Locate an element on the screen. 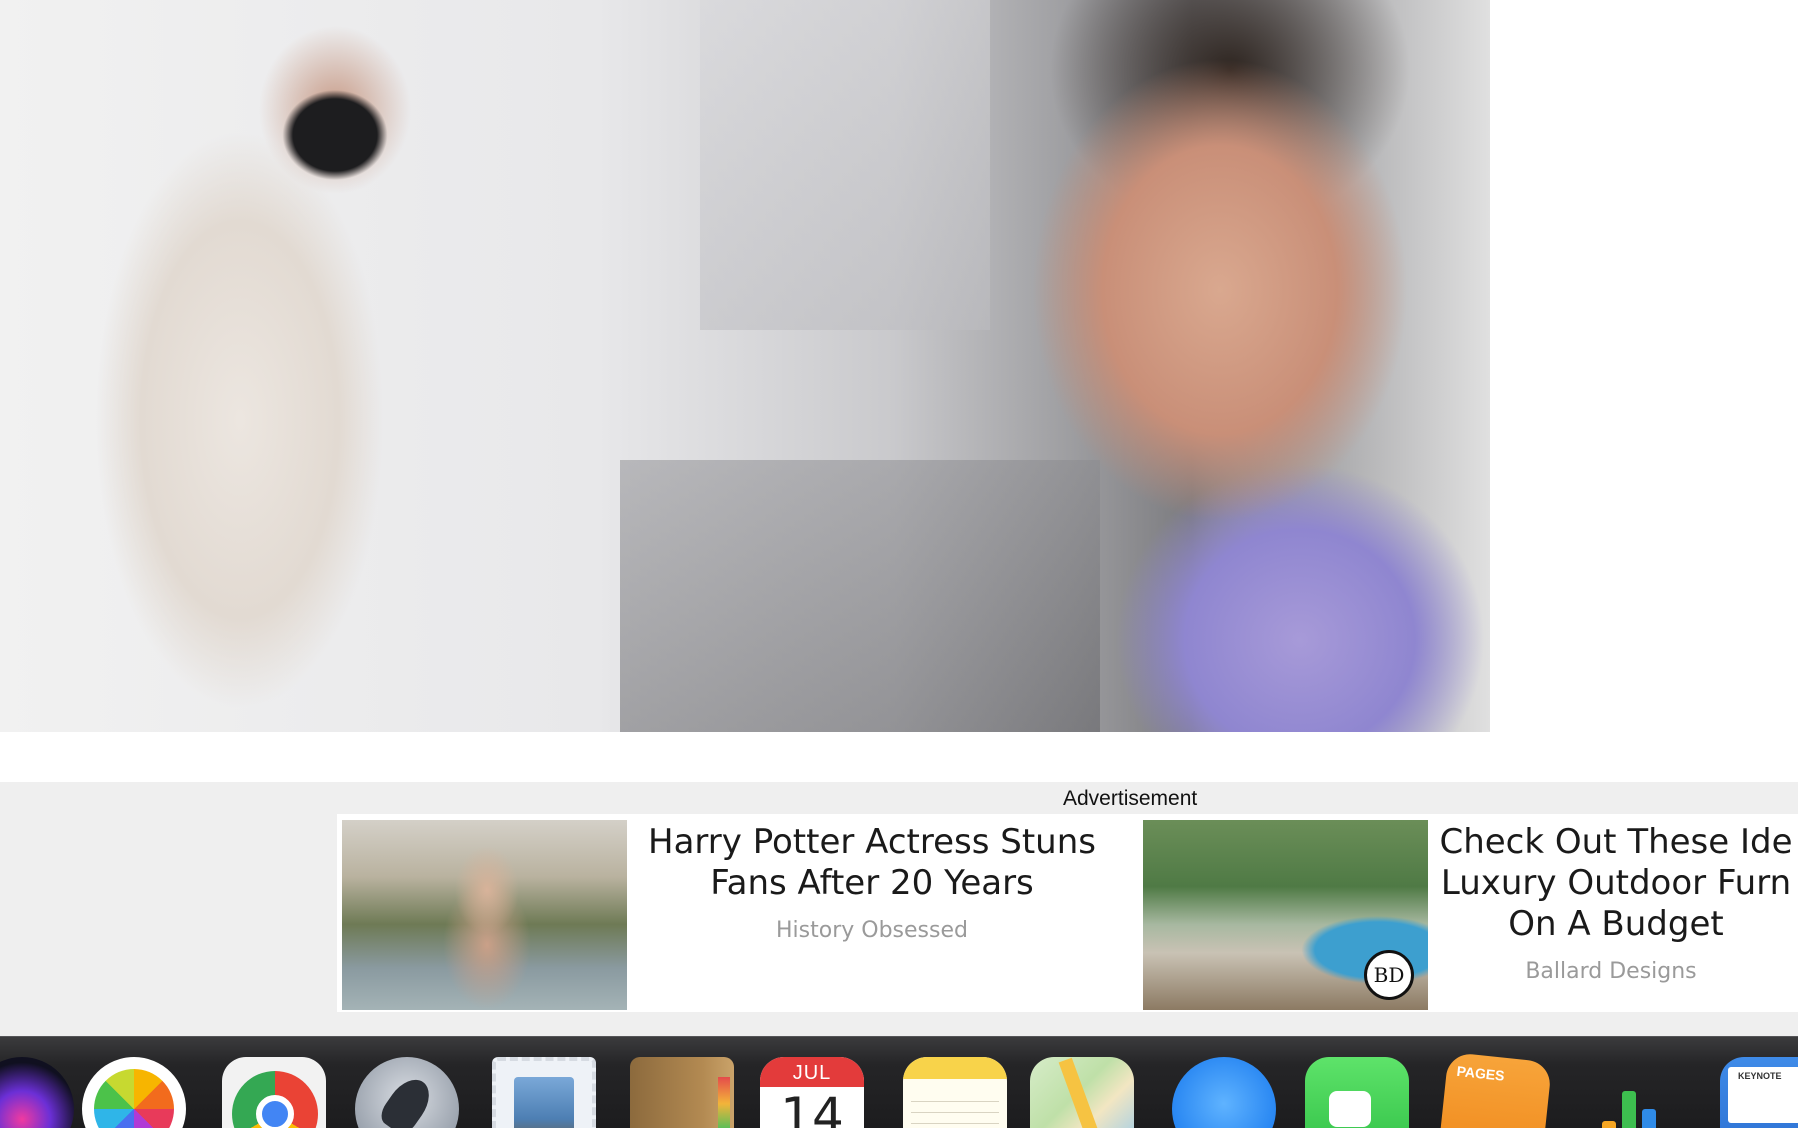 The width and height of the screenshot is (1798, 1128). mail-icon is located at coordinates (544, 1092).